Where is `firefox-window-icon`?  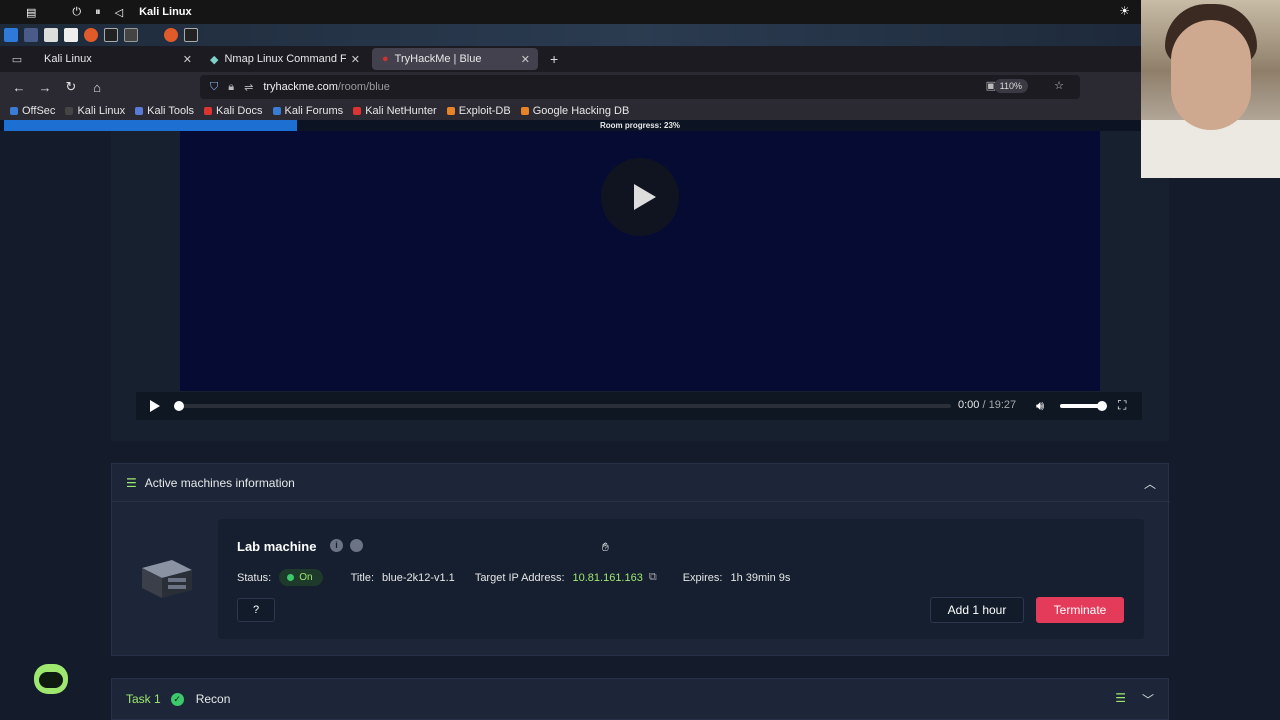 firefox-window-icon is located at coordinates (171, 35).